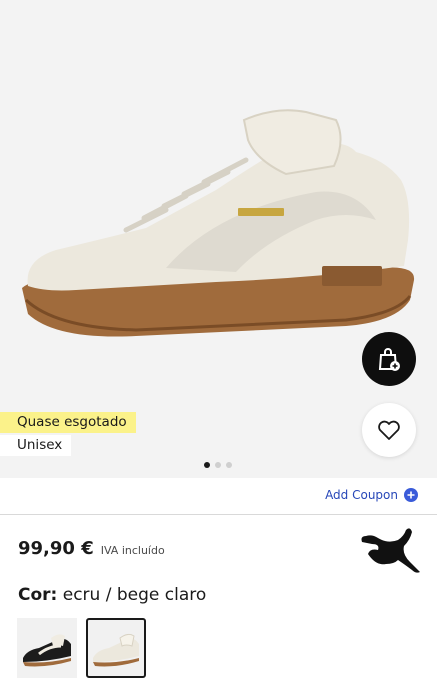  Describe the element at coordinates (361, 495) in the screenshot. I see `add-coupon-label: Add Coupon` at that location.